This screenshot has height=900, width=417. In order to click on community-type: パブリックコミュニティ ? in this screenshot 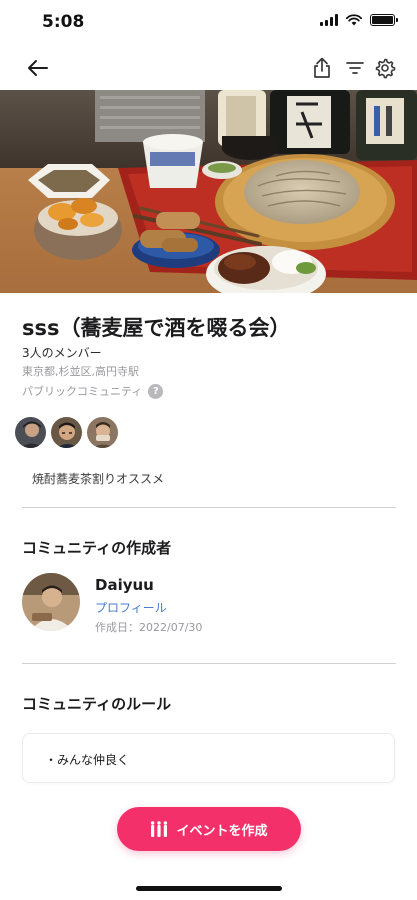, I will do `click(93, 391)`.